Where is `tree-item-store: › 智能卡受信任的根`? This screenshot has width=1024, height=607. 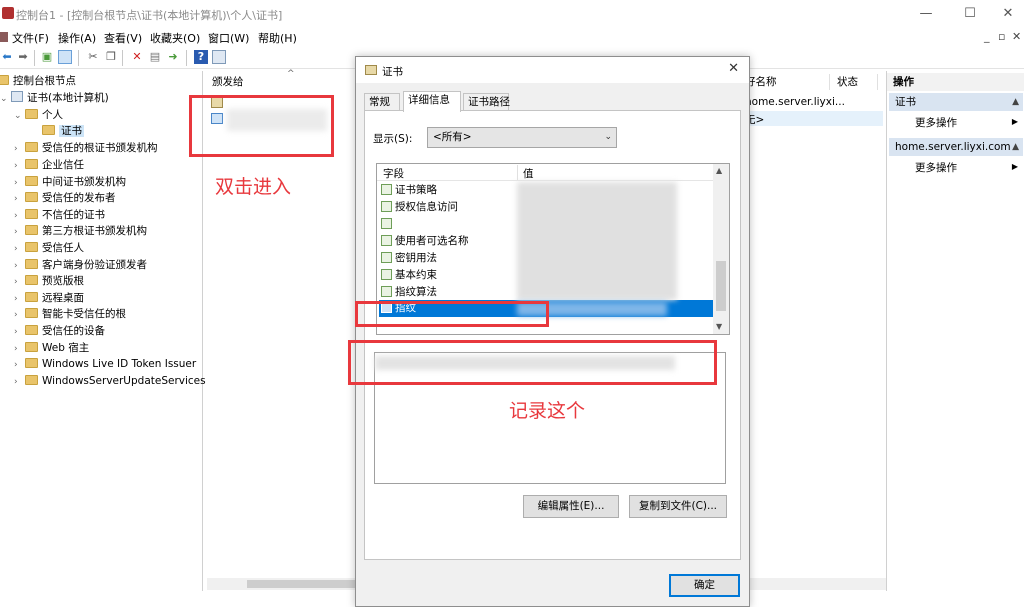
tree-item-store: › 智能卡受信任的根 is located at coordinates (70, 314).